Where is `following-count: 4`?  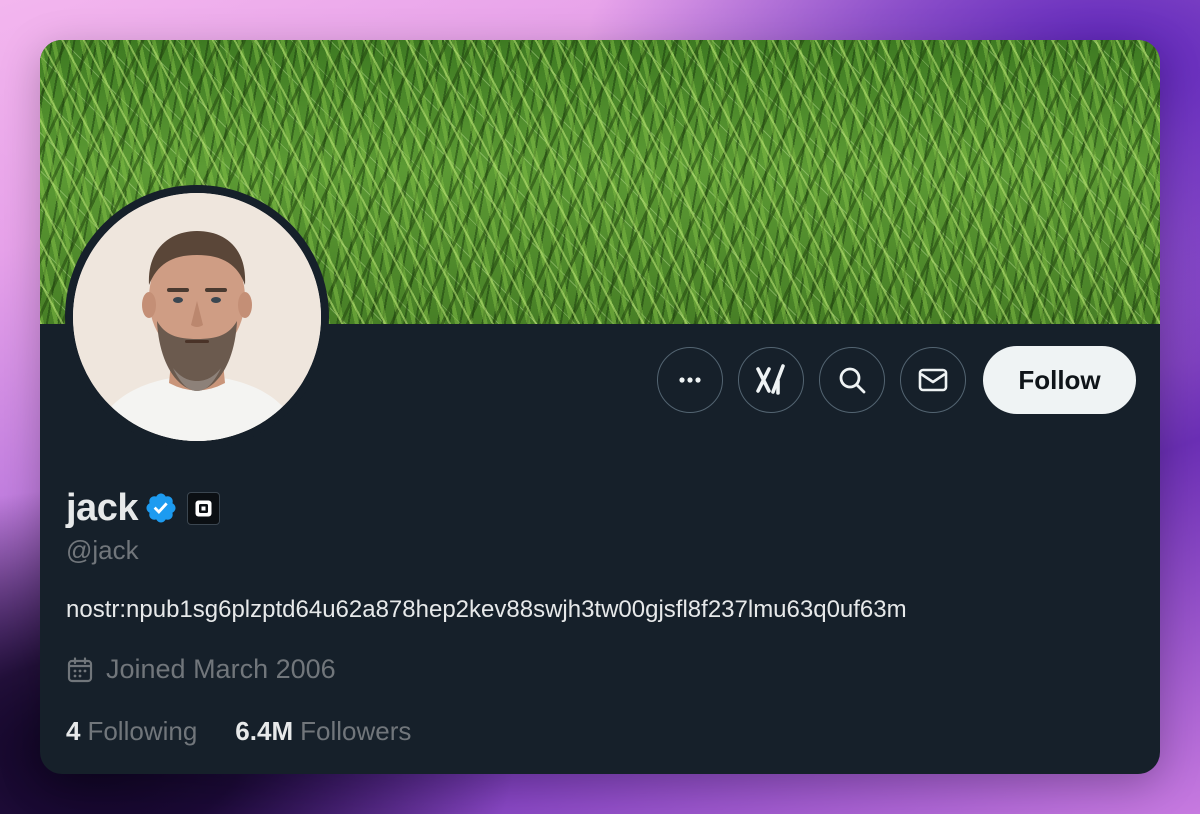 following-count: 4 is located at coordinates (73, 731).